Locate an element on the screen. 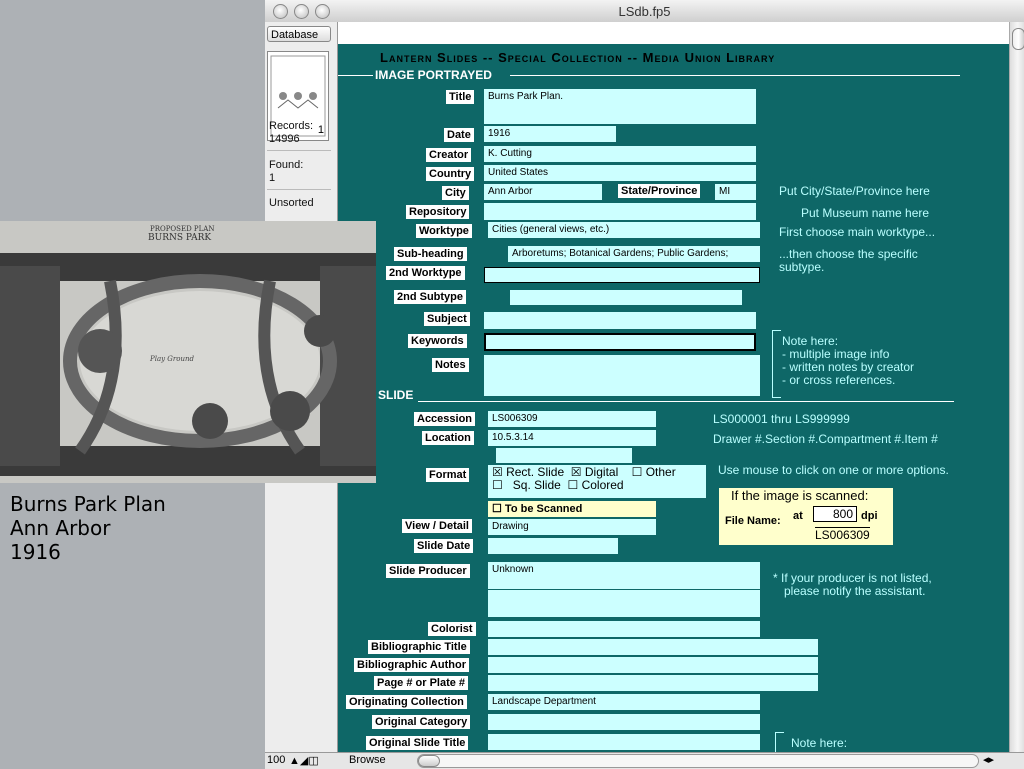 The image size is (1024, 769). creator-field: K. Cutting is located at coordinates (620, 154).